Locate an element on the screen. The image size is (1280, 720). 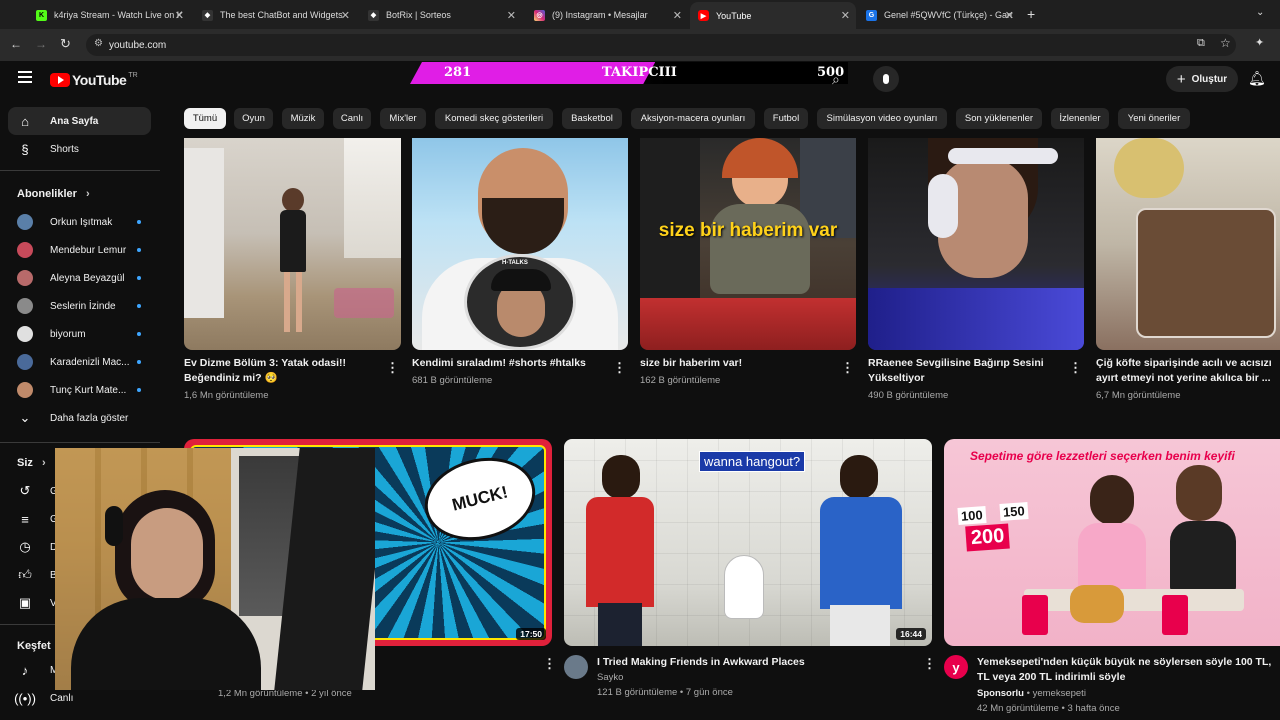
video-thumbnail: size bir haberim var is located at coordinates (748, 244).